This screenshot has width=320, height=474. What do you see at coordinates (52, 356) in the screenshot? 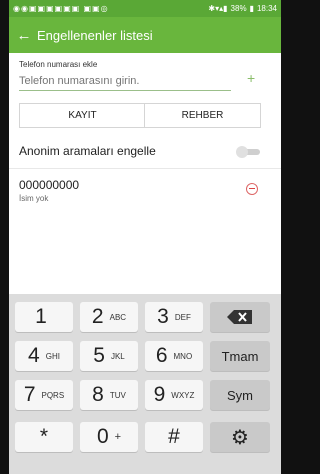
I see `key-letters: GHI` at bounding box center [52, 356].